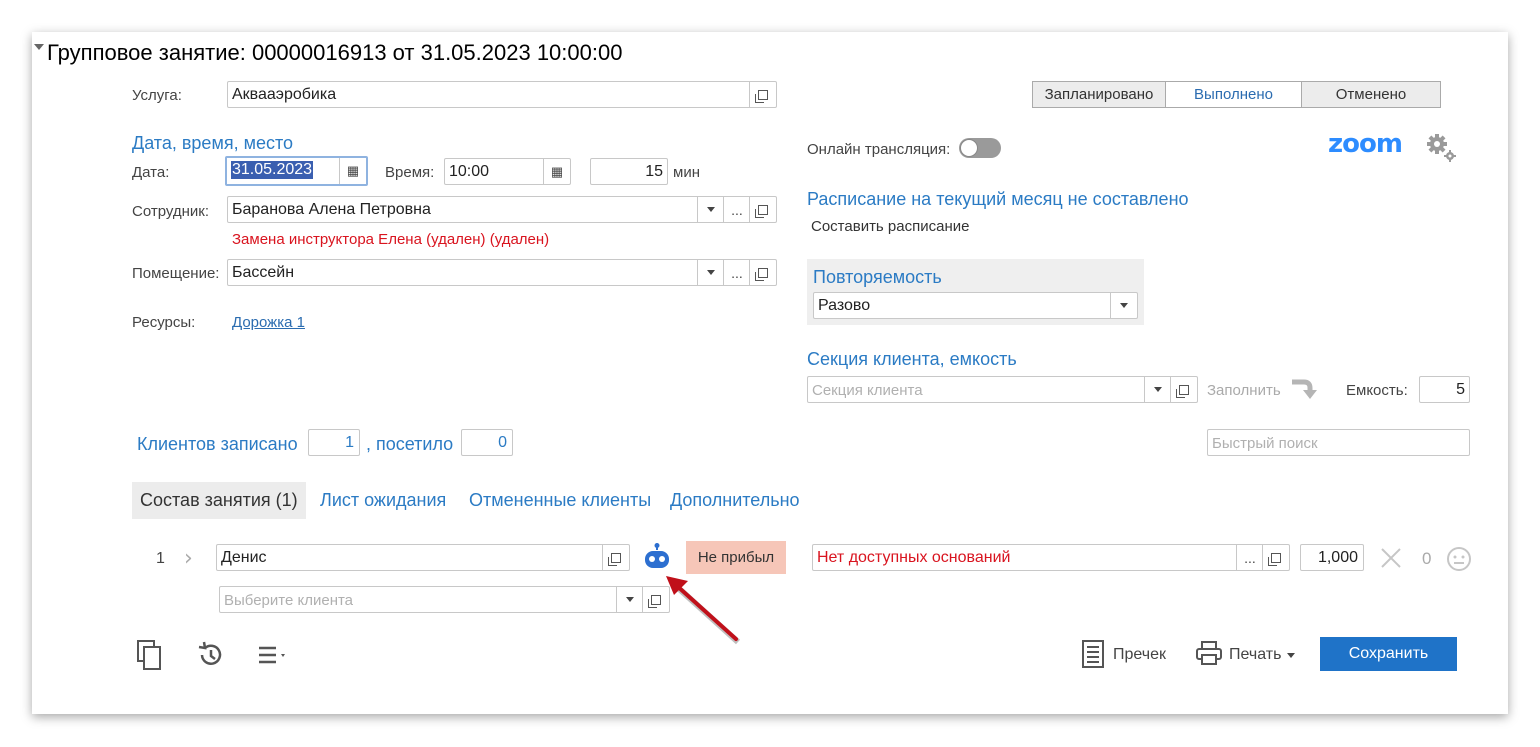 The height and width of the screenshot is (747, 1540). Describe the element at coordinates (890, 226) in the screenshot. I see `make-schedule-link: Составить расписание` at that location.